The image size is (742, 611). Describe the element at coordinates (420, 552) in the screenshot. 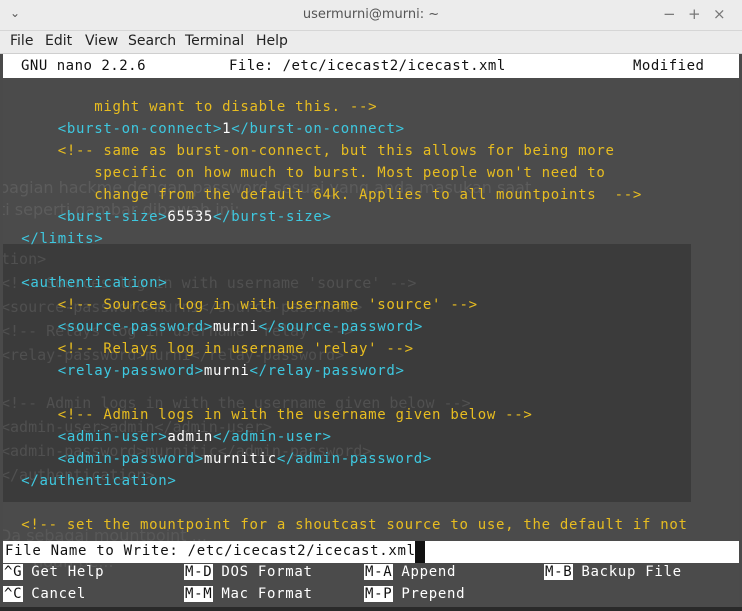

I see `text-cursor` at that location.